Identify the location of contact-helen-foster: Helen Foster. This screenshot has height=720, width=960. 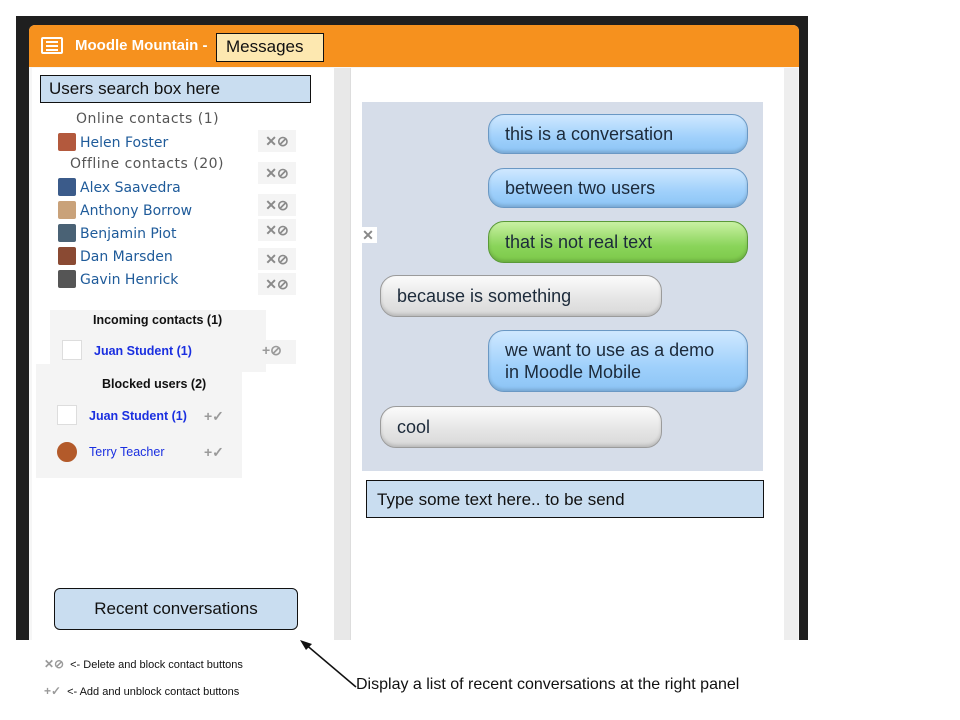
(113, 143).